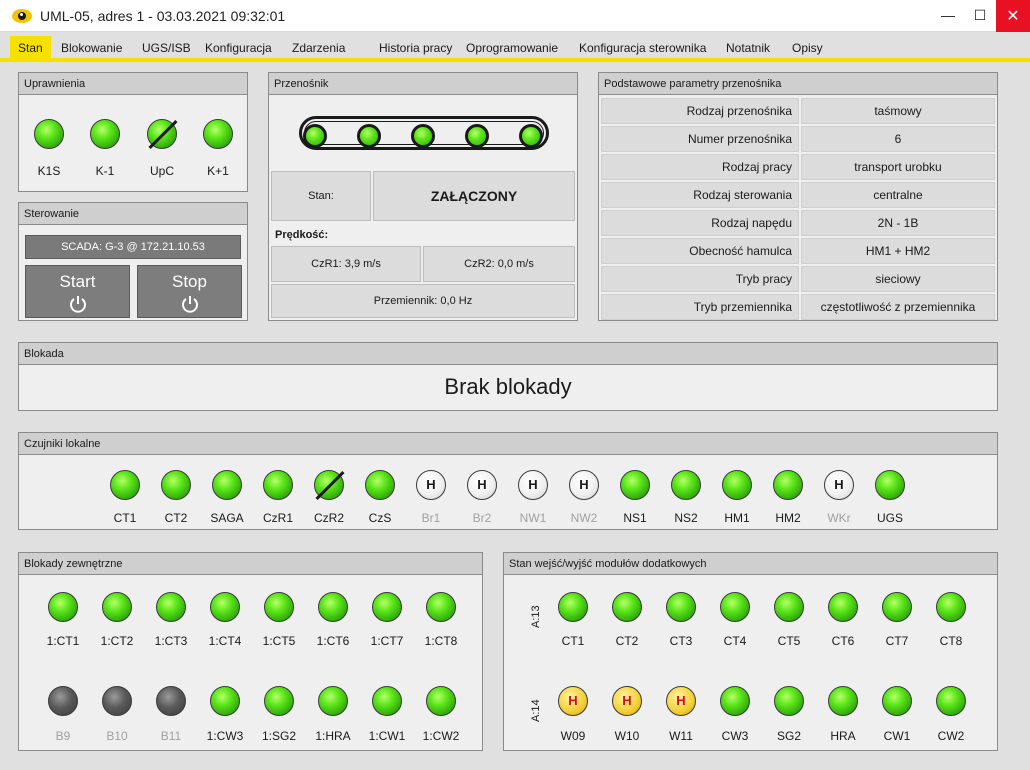  What do you see at coordinates (176, 485) in the screenshot?
I see `status-led-ct2` at bounding box center [176, 485].